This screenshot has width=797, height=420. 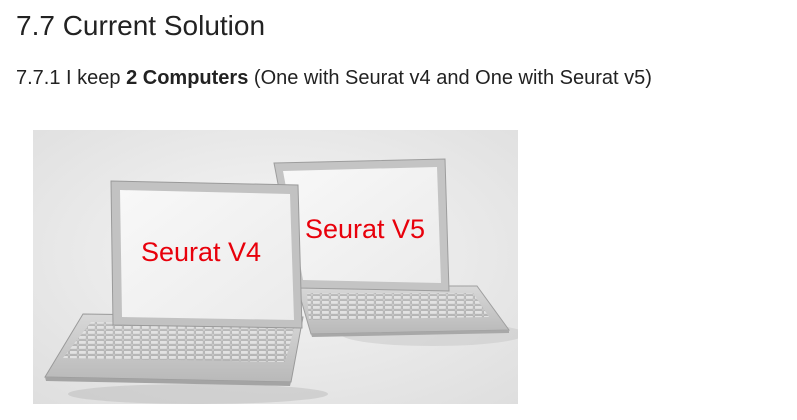 I want to click on back-laptop-label: Seurat V5, so click(x=365, y=229).